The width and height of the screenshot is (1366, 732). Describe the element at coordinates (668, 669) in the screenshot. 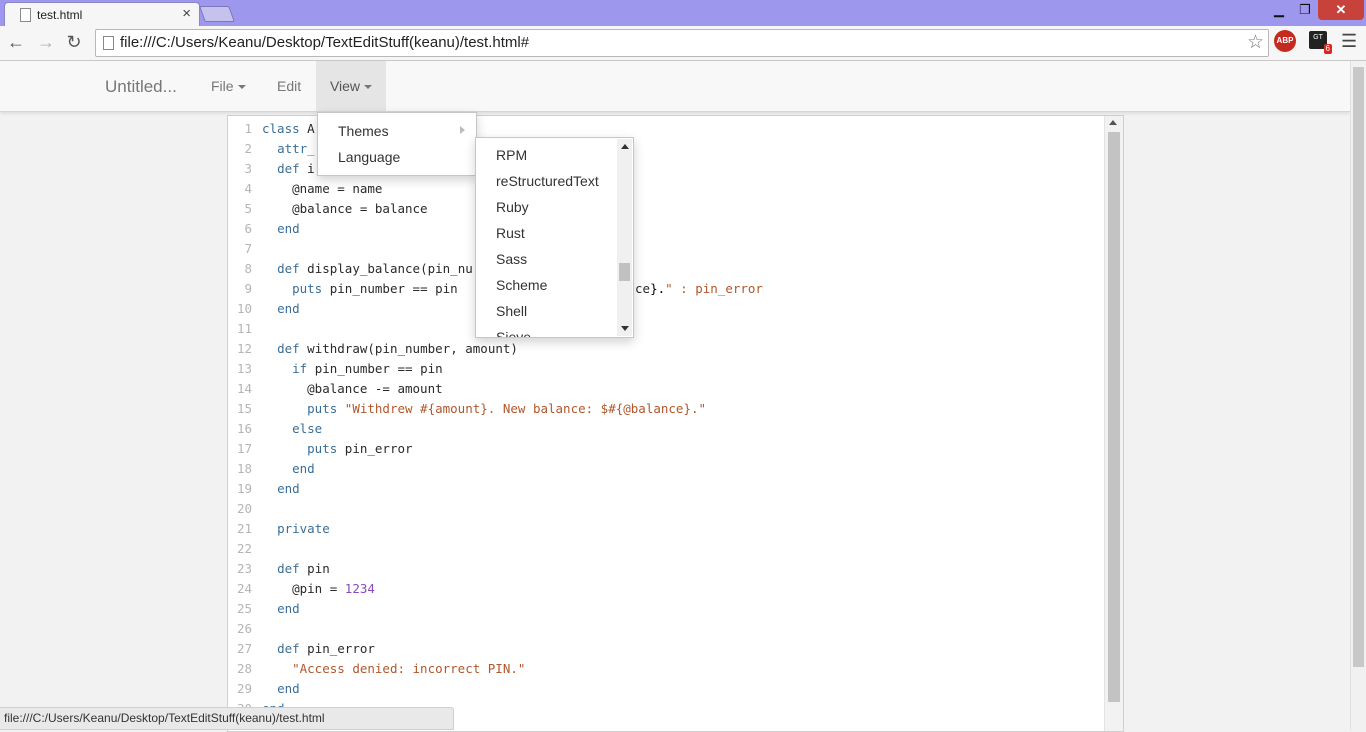

I see `code-line: 28 "Access denied: incorrect PIN."` at that location.